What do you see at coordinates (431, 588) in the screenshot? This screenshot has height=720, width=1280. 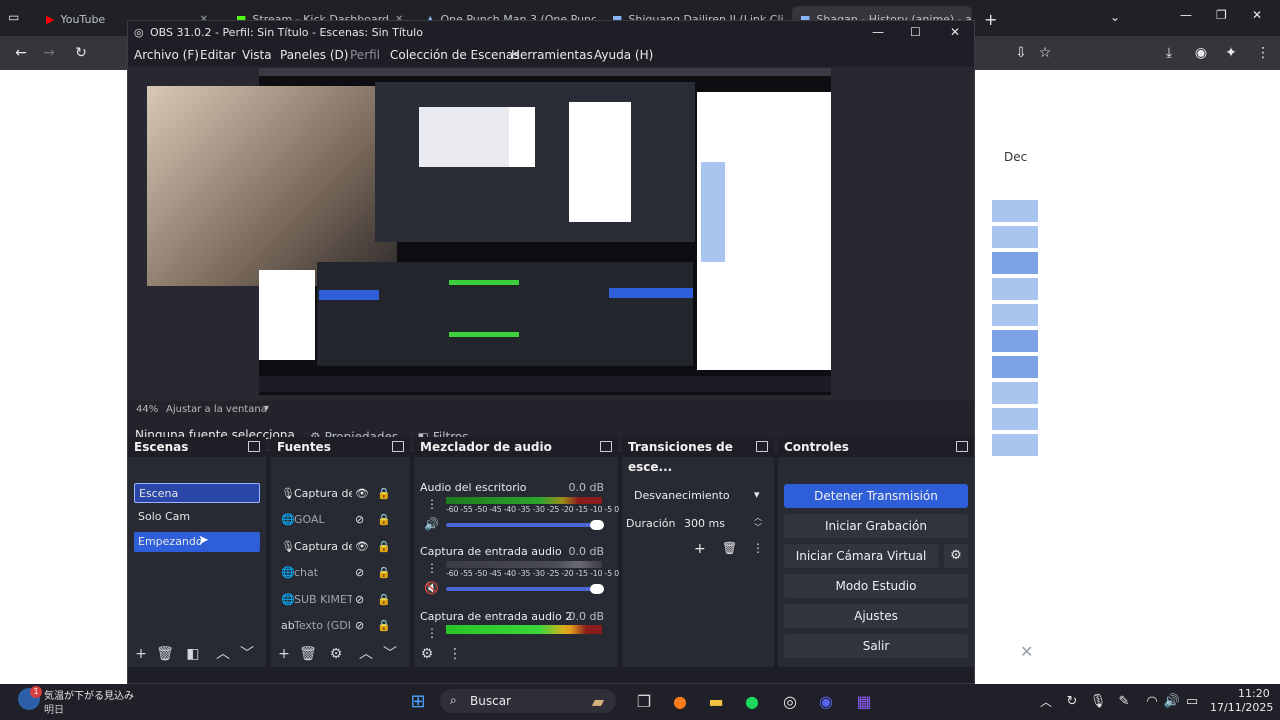 I see `muted-speaker-icon: 🔇` at bounding box center [431, 588].